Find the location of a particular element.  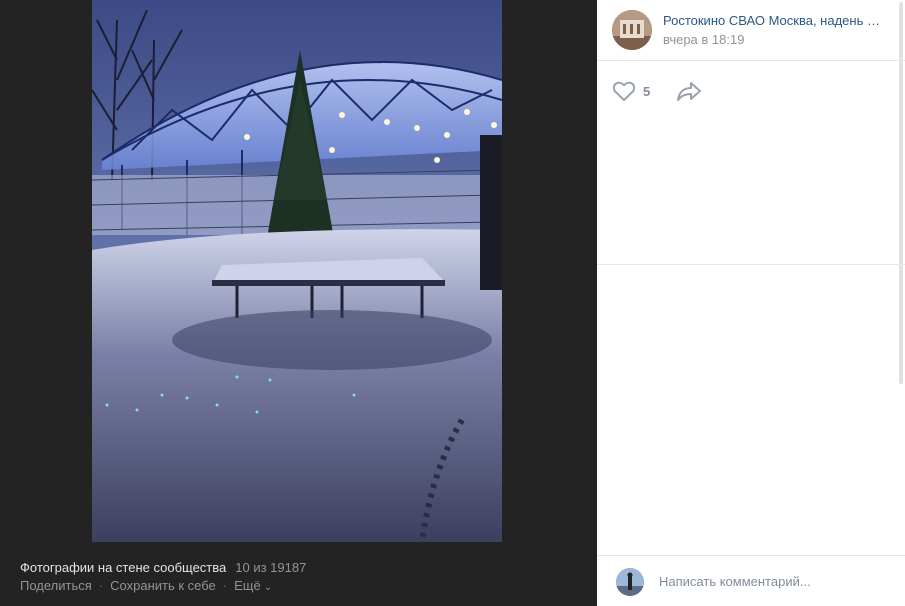

photo-actions: Поделиться · Сохранить к себе · Ещё ⌄ is located at coordinates (146, 585).